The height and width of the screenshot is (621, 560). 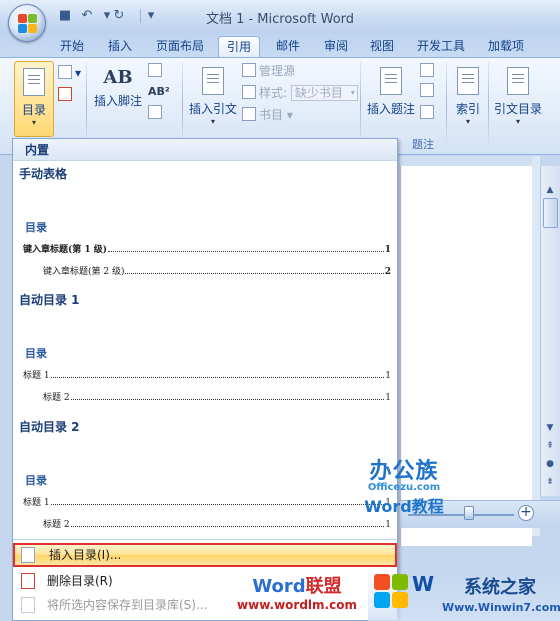 I want to click on next-footnote-button: AB², so click(x=159, y=91).